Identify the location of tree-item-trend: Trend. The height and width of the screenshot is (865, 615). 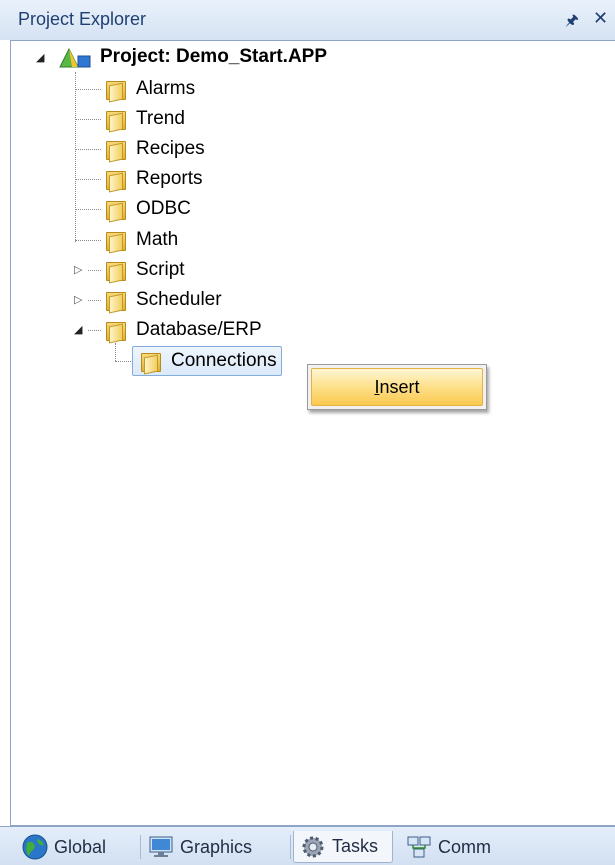
(144, 119).